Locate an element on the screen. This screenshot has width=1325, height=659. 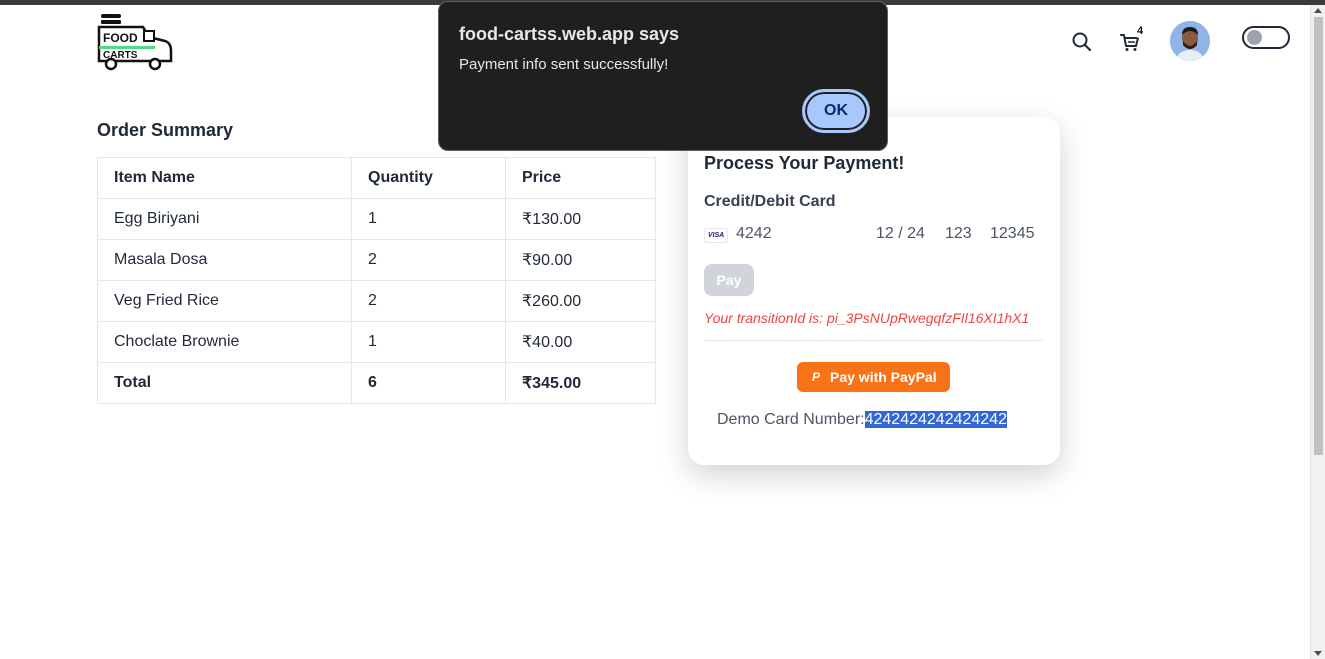
table-row: Masala Dosa 2 ₹90.00 is located at coordinates (376, 260).